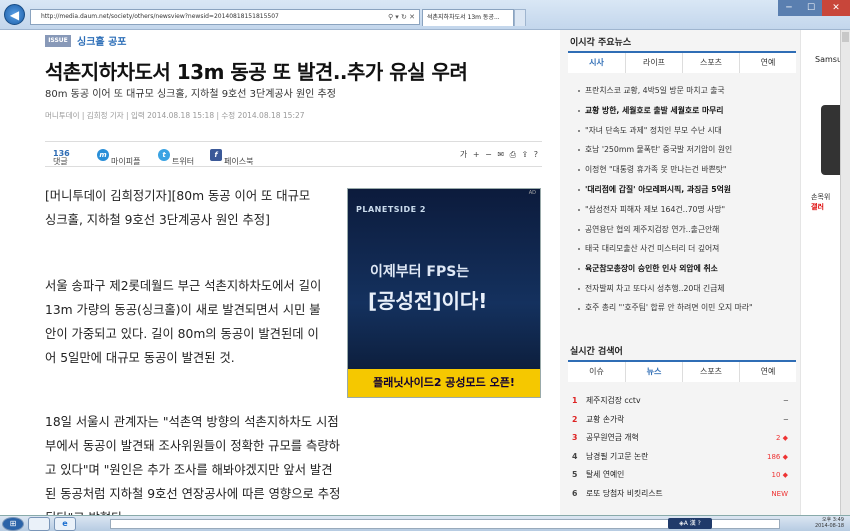  Describe the element at coordinates (690, 523) in the screenshot. I see `ime-indicator: ◈A 漢 ?` at that location.